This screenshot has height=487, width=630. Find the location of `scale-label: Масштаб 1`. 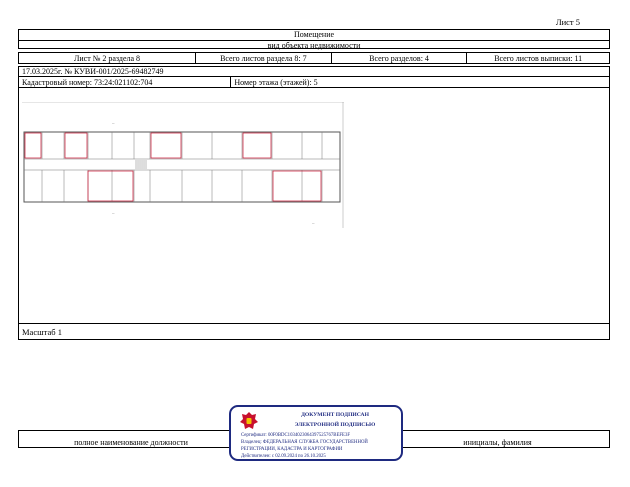

scale-label: Масштаб 1 is located at coordinates (42, 332).